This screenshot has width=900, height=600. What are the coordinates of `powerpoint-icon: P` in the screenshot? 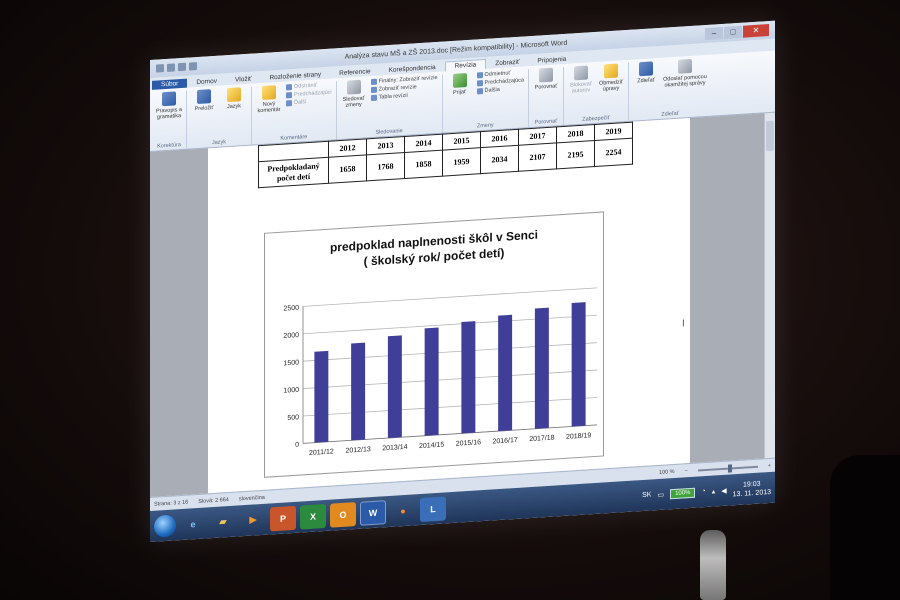 It's located at (283, 518).